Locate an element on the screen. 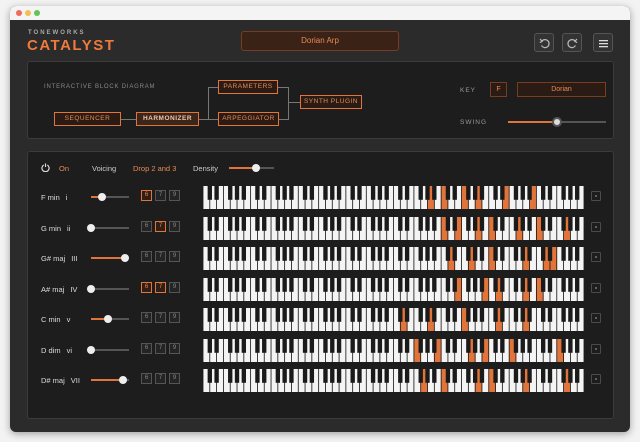 The width and height of the screenshot is (640, 442). density-slider-knob is located at coordinates (256, 168).